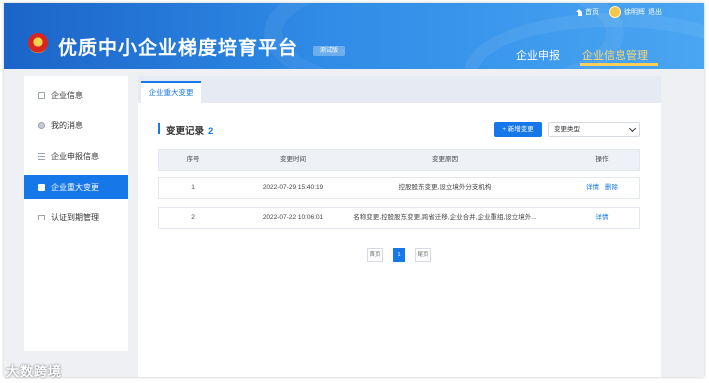 The height and width of the screenshot is (383, 709). What do you see at coordinates (655, 12) in the screenshot?
I see `logout-link: 退出` at bounding box center [655, 12].